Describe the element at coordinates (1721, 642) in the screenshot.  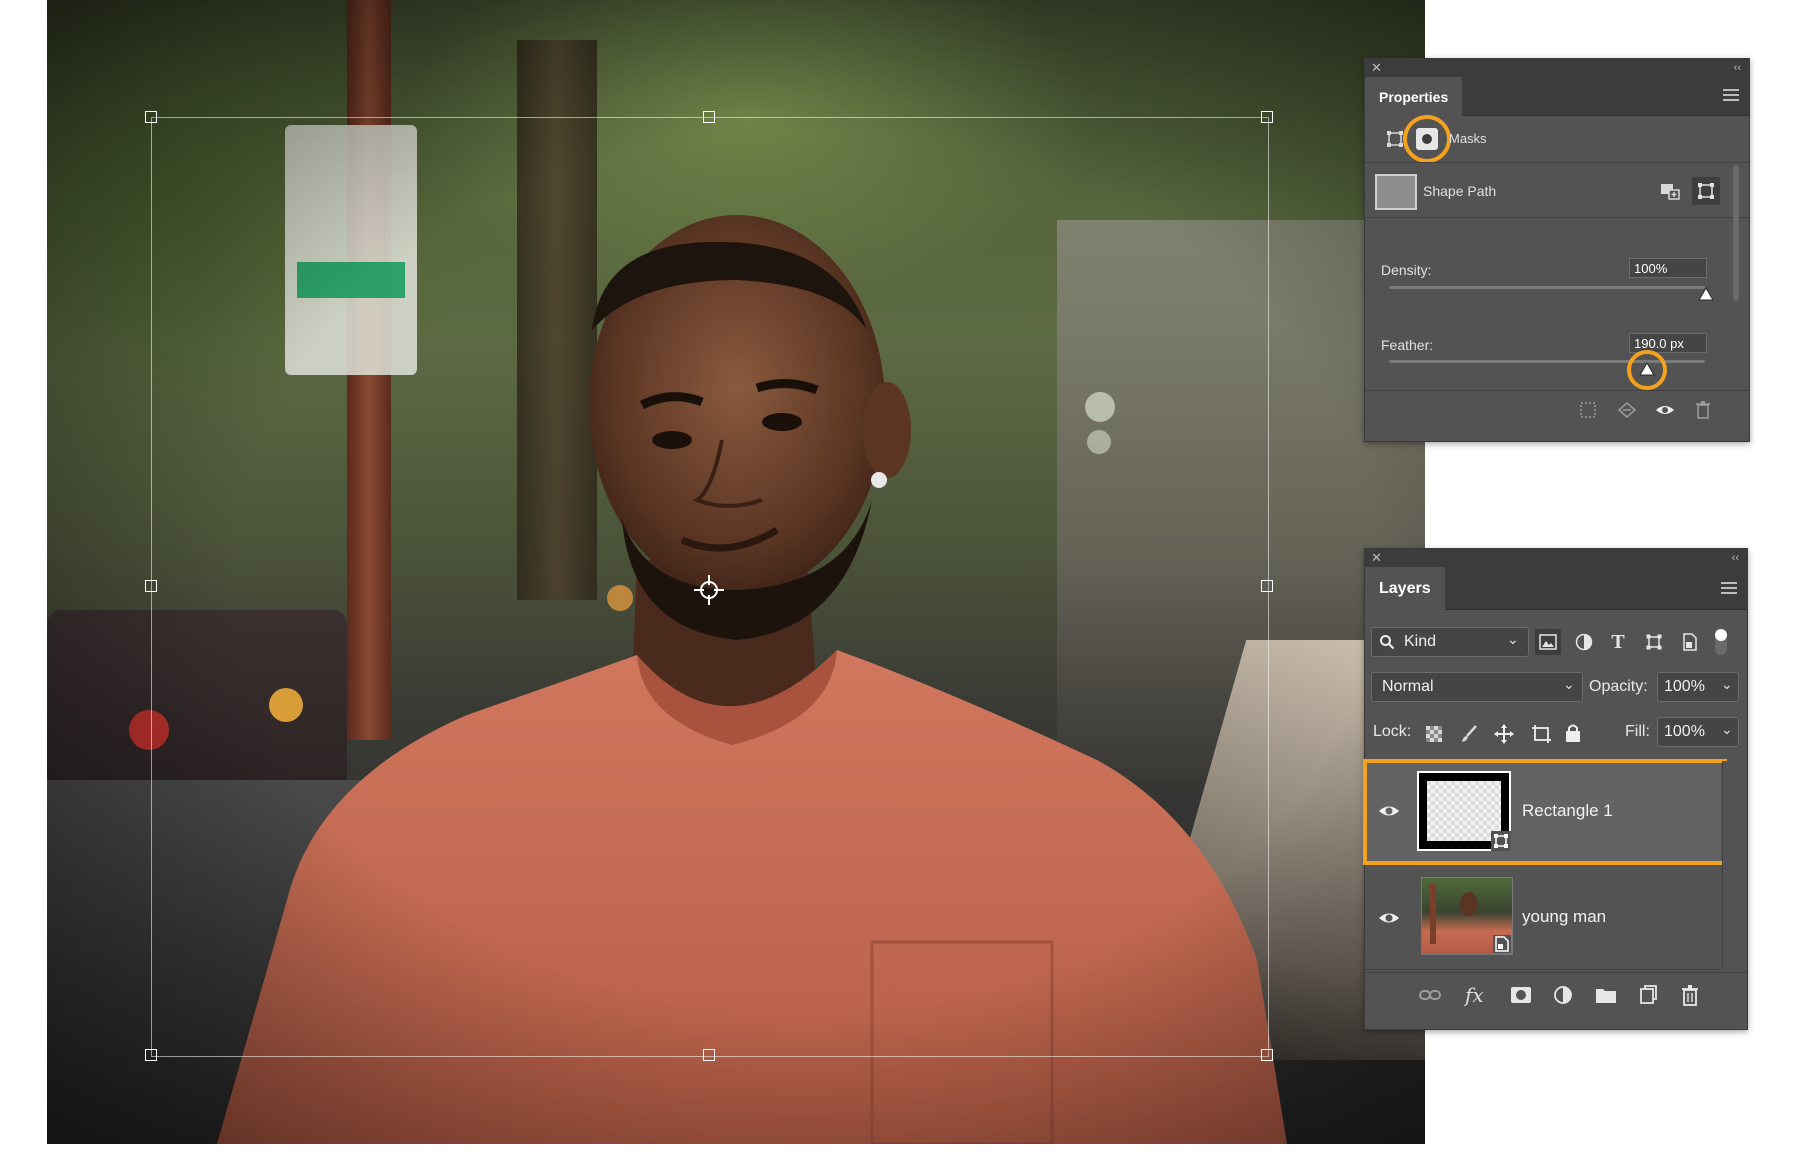
I see `filter-toggle-switch` at that location.